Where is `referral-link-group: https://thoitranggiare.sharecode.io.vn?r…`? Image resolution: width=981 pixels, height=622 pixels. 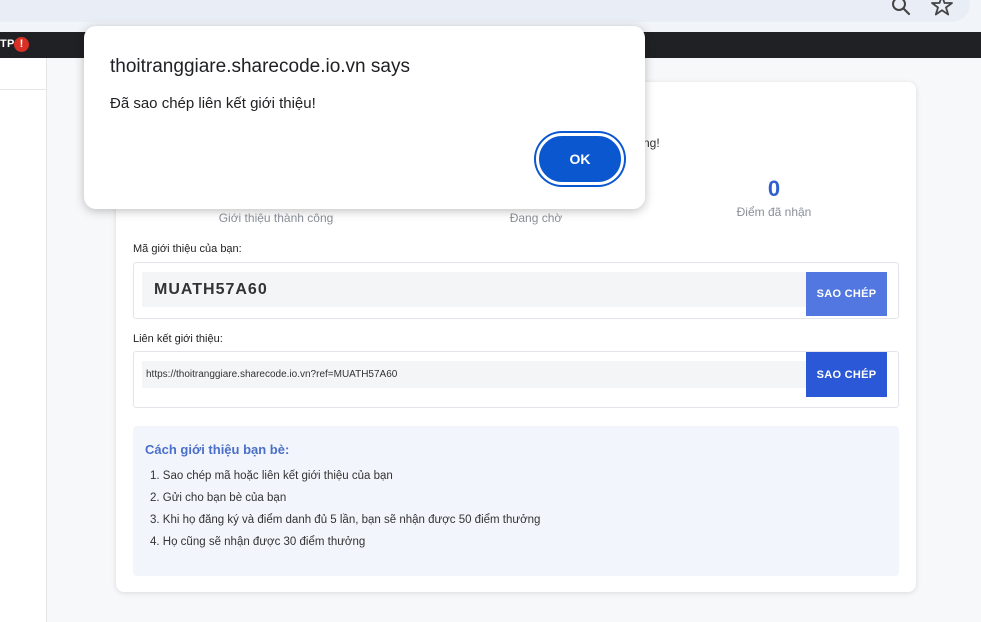
referral-link-group: https://thoitranggiare.sharecode.io.vn?r… is located at coordinates (516, 379).